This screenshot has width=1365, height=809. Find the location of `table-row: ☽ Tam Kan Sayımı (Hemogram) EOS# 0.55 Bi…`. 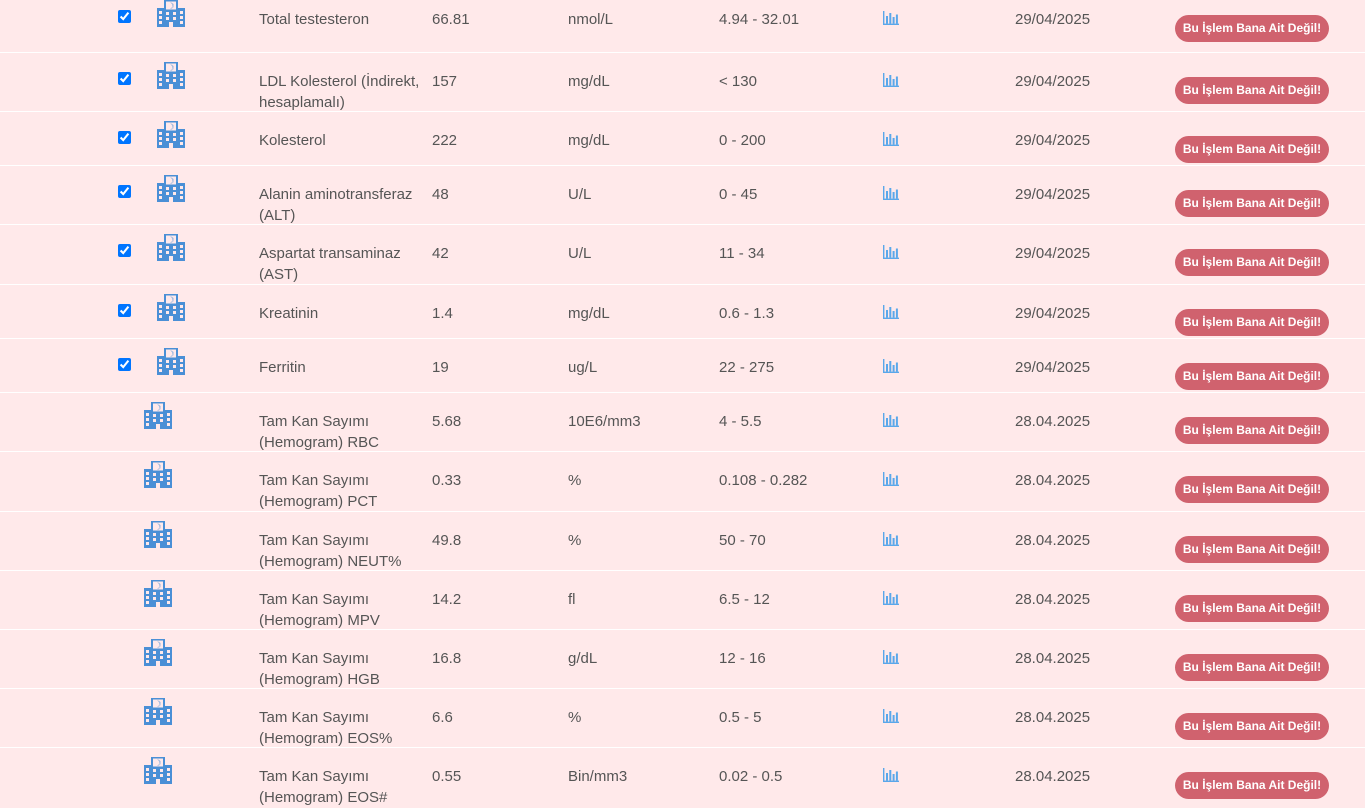

table-row: ☽ Tam Kan Sayımı (Hemogram) EOS# 0.55 Bi… is located at coordinates (682, 778).